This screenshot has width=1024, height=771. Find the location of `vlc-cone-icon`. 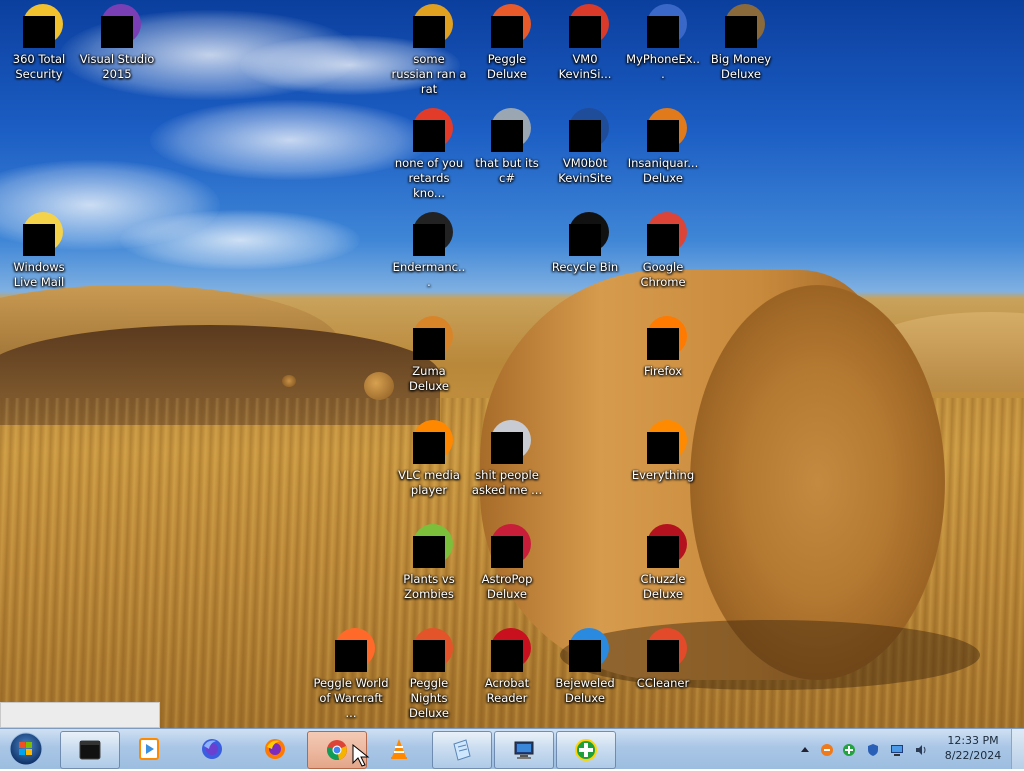

vlc-cone-icon is located at coordinates (399, 749).